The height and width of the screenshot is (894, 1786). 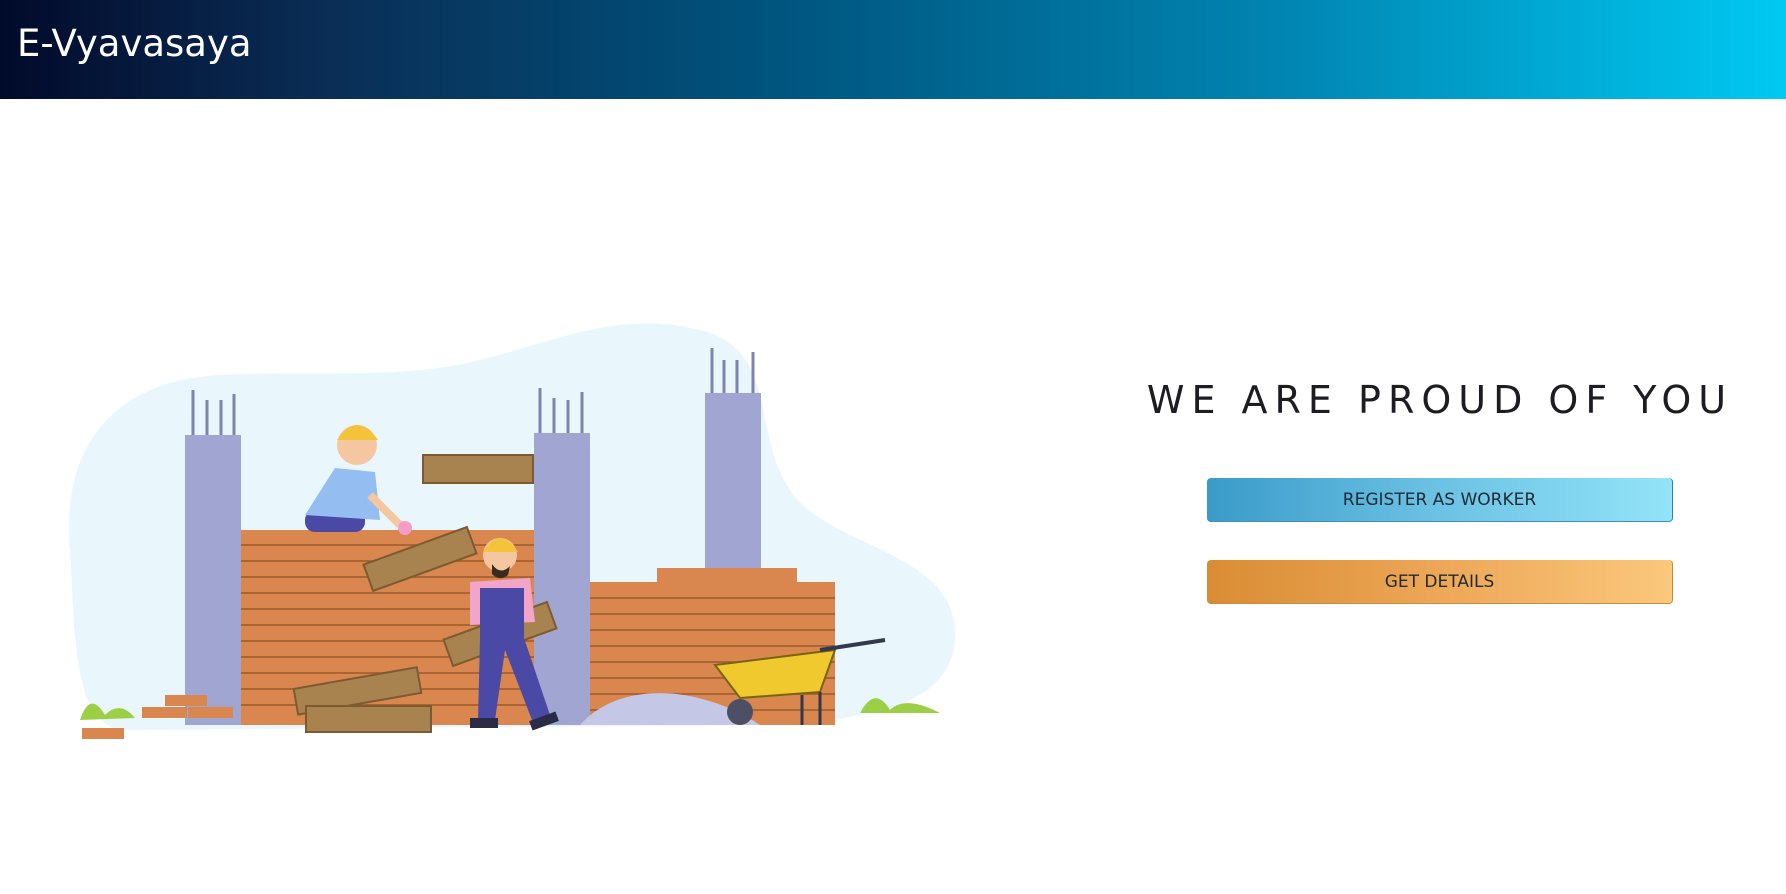 What do you see at coordinates (1440, 500) in the screenshot?
I see `register-as-worker-button: REGISTER AS WORKER` at bounding box center [1440, 500].